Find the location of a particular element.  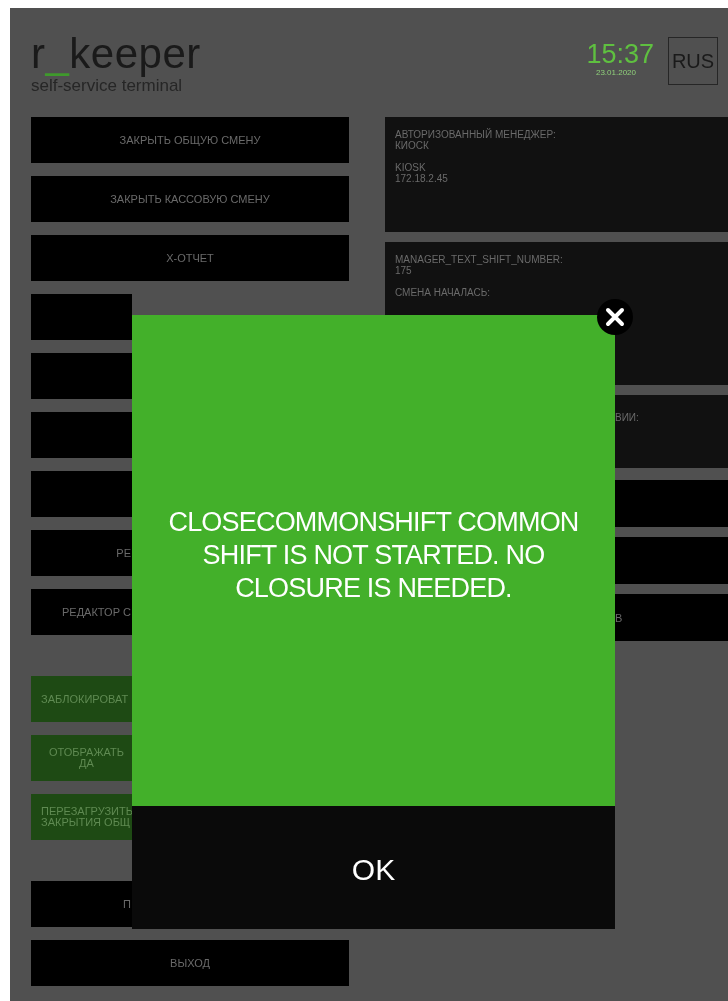

ok-button: OK is located at coordinates (373, 867).